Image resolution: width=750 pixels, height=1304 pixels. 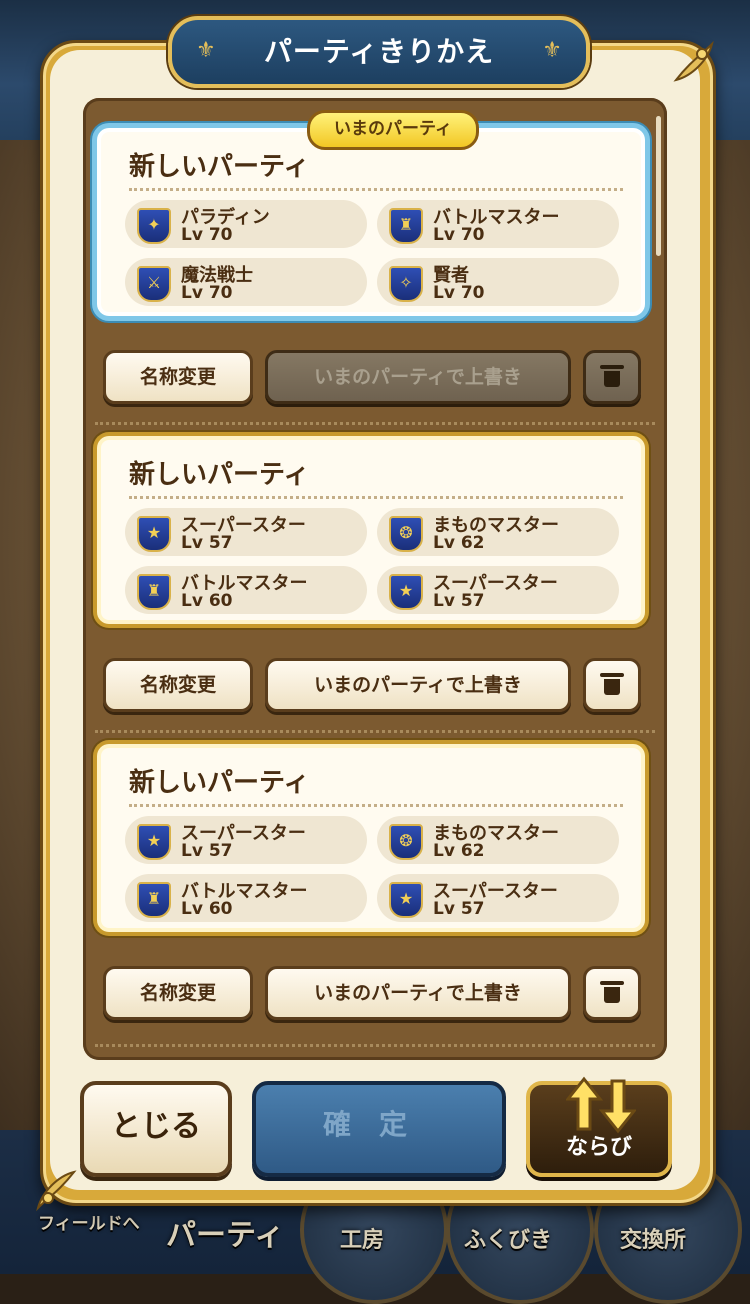 What do you see at coordinates (598, 1147) in the screenshot?
I see `sort-label: ならび` at bounding box center [598, 1147].